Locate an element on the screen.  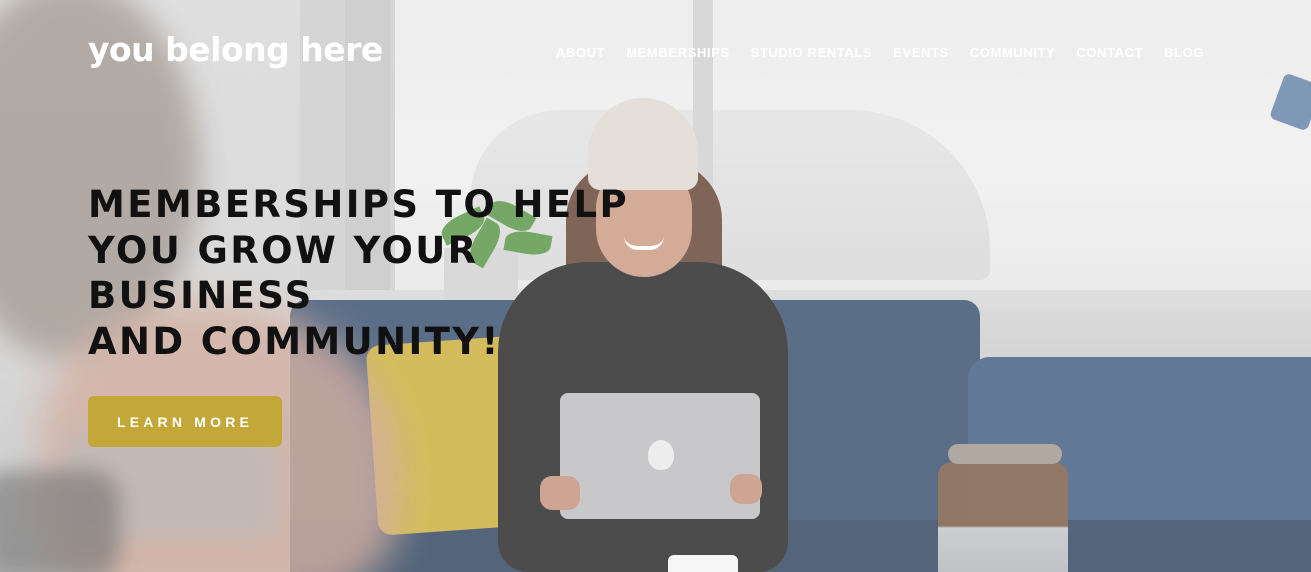
headline-line: AND COMMUNITY! is located at coordinates (294, 341).